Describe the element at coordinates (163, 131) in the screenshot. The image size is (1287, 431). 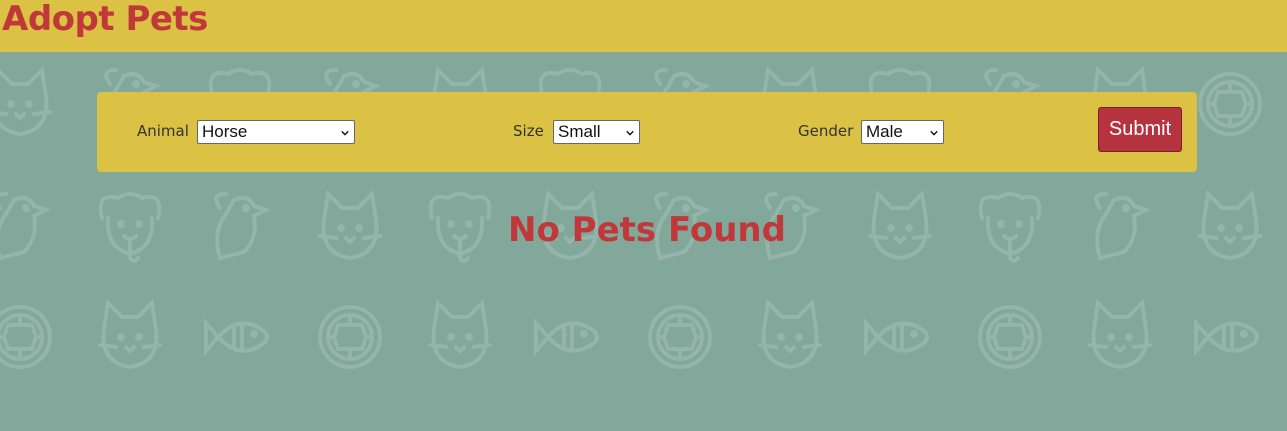
I see `animal-label: Animal` at that location.